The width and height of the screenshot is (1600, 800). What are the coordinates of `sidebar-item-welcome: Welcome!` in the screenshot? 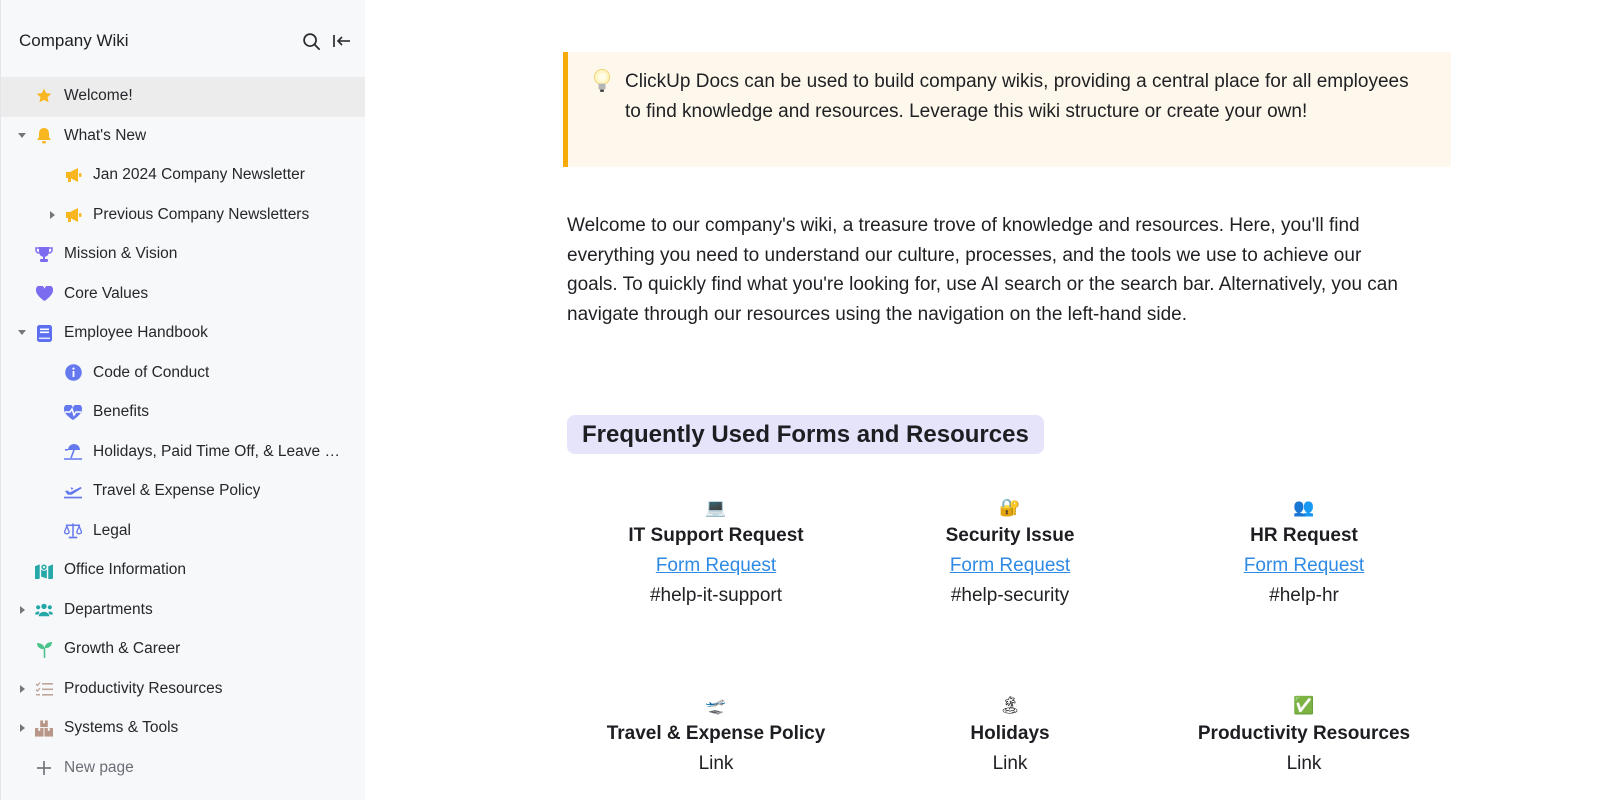 It's located at (183, 97).